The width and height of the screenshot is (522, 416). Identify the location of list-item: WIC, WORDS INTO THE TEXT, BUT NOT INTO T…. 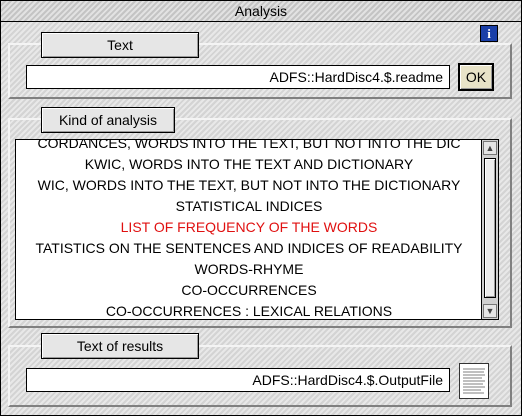
(249, 185).